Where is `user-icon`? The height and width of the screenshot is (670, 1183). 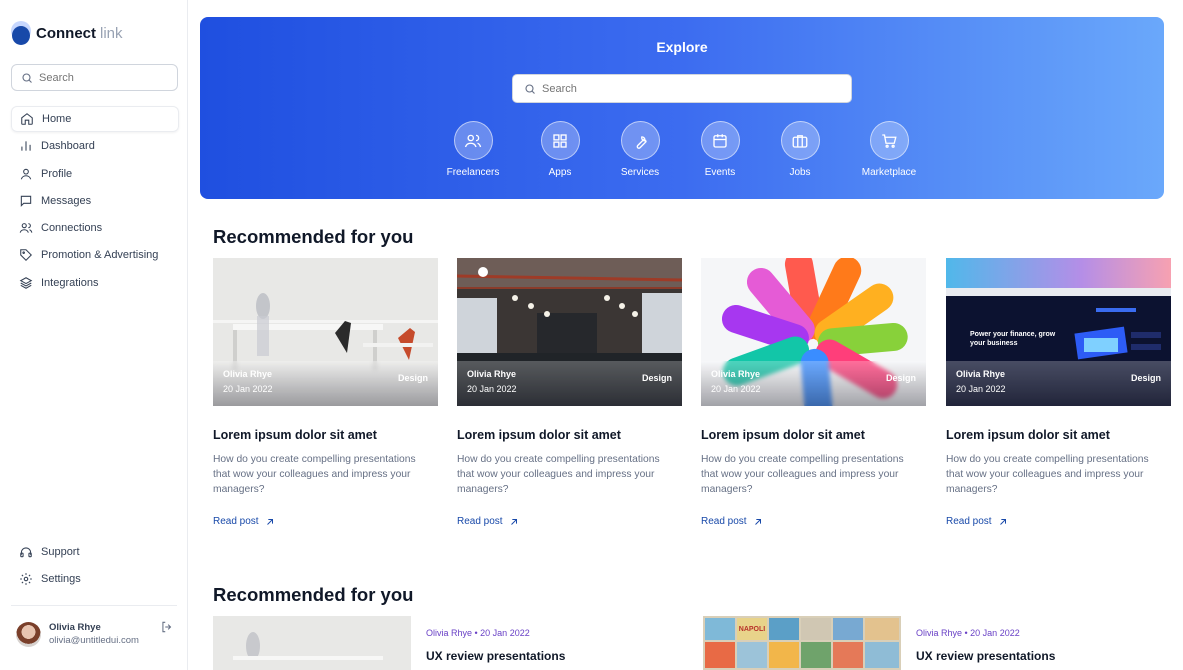
user-icon is located at coordinates (26, 174).